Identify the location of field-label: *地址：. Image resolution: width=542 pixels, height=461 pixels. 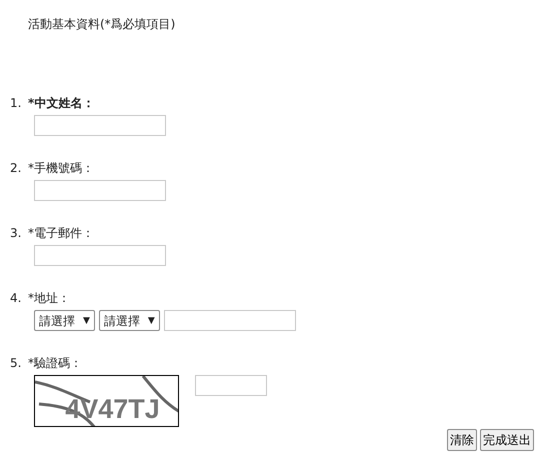
(49, 298).